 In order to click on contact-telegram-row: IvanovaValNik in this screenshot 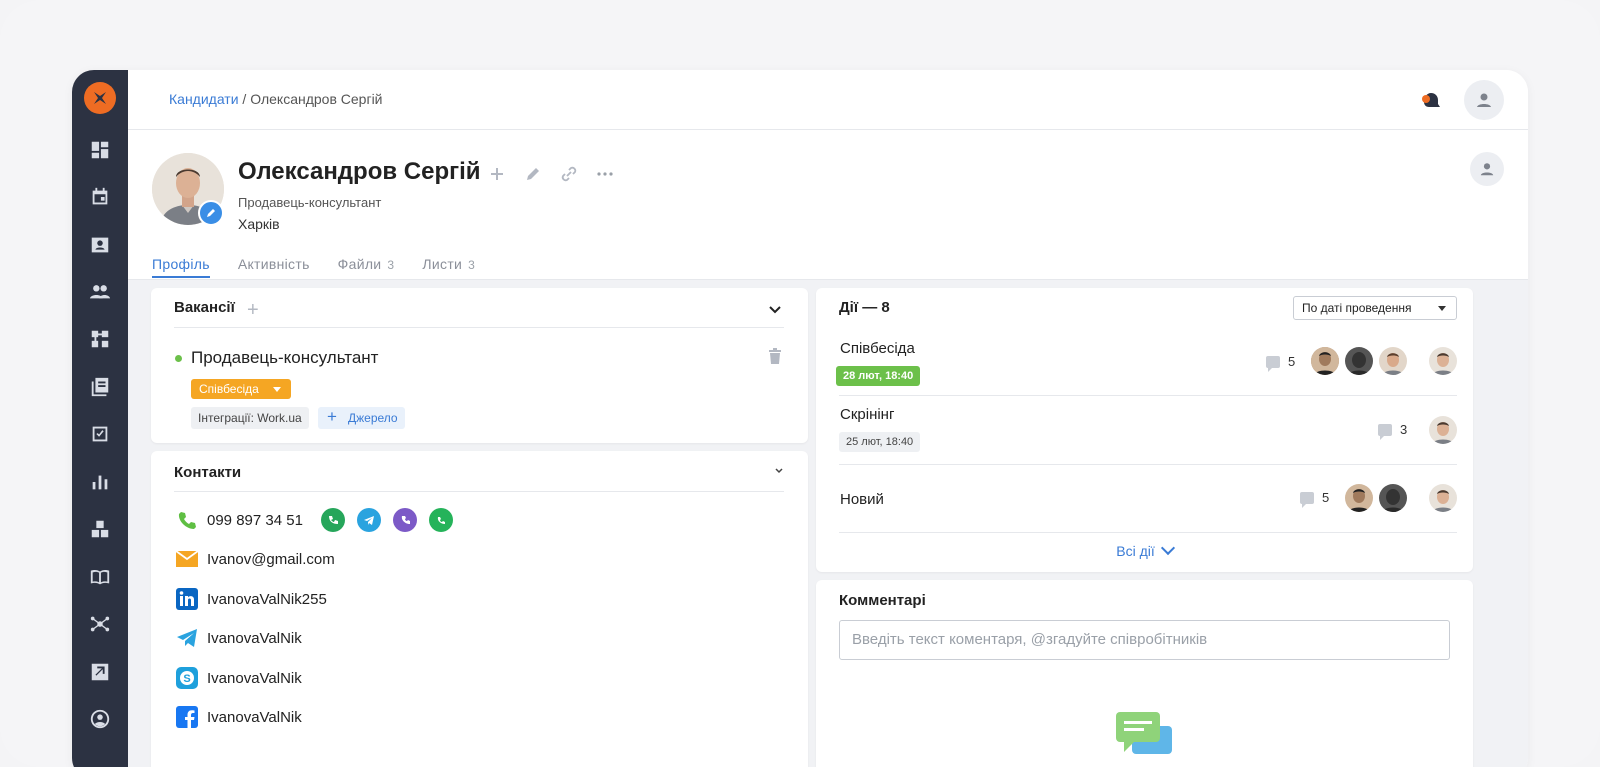, I will do `click(238, 638)`.